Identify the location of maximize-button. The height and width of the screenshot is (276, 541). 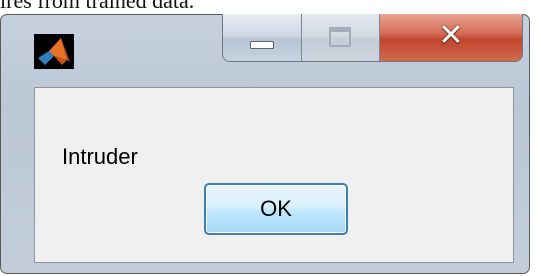
(341, 37).